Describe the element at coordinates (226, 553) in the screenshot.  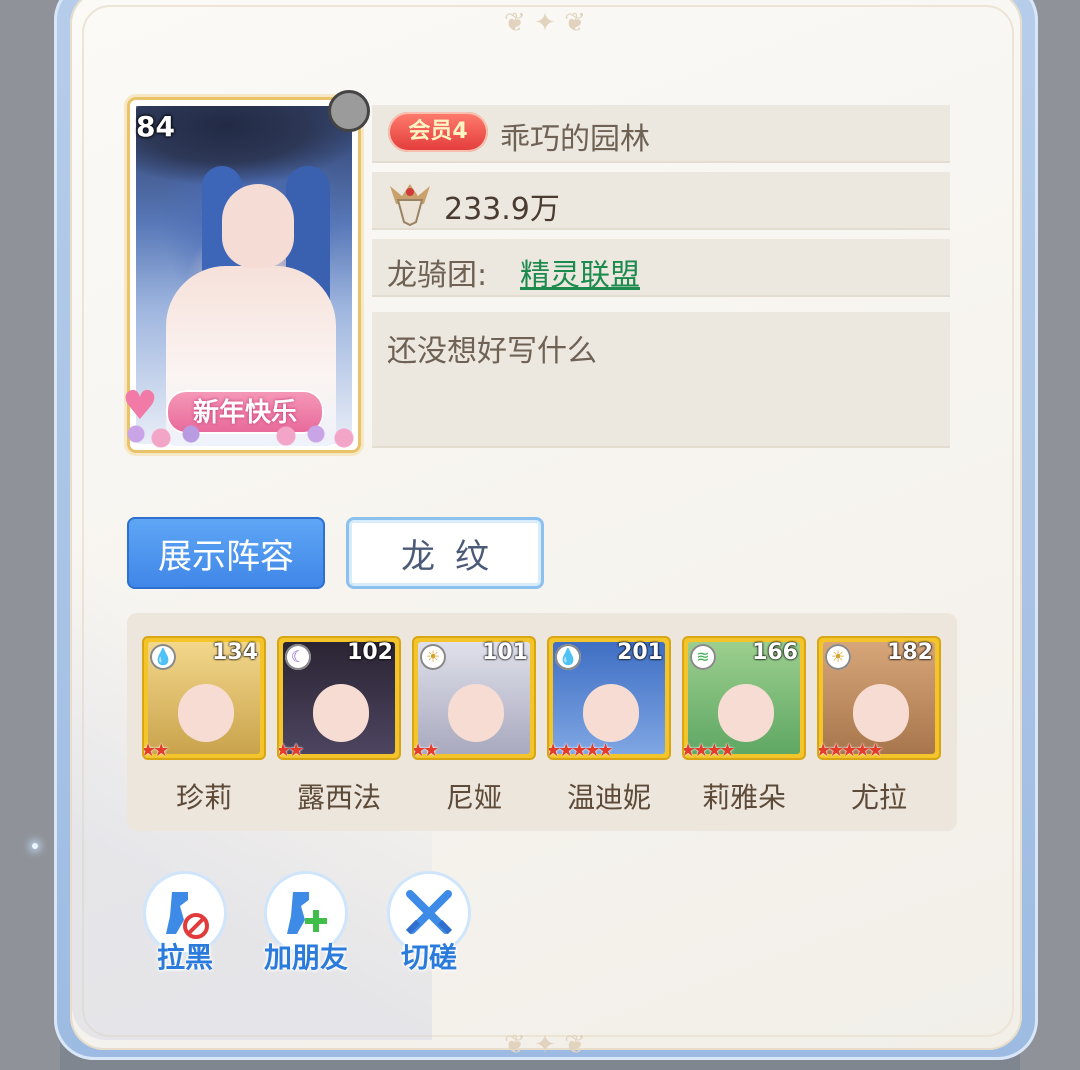
I see `tab-show-lineup: 展示阵容` at that location.